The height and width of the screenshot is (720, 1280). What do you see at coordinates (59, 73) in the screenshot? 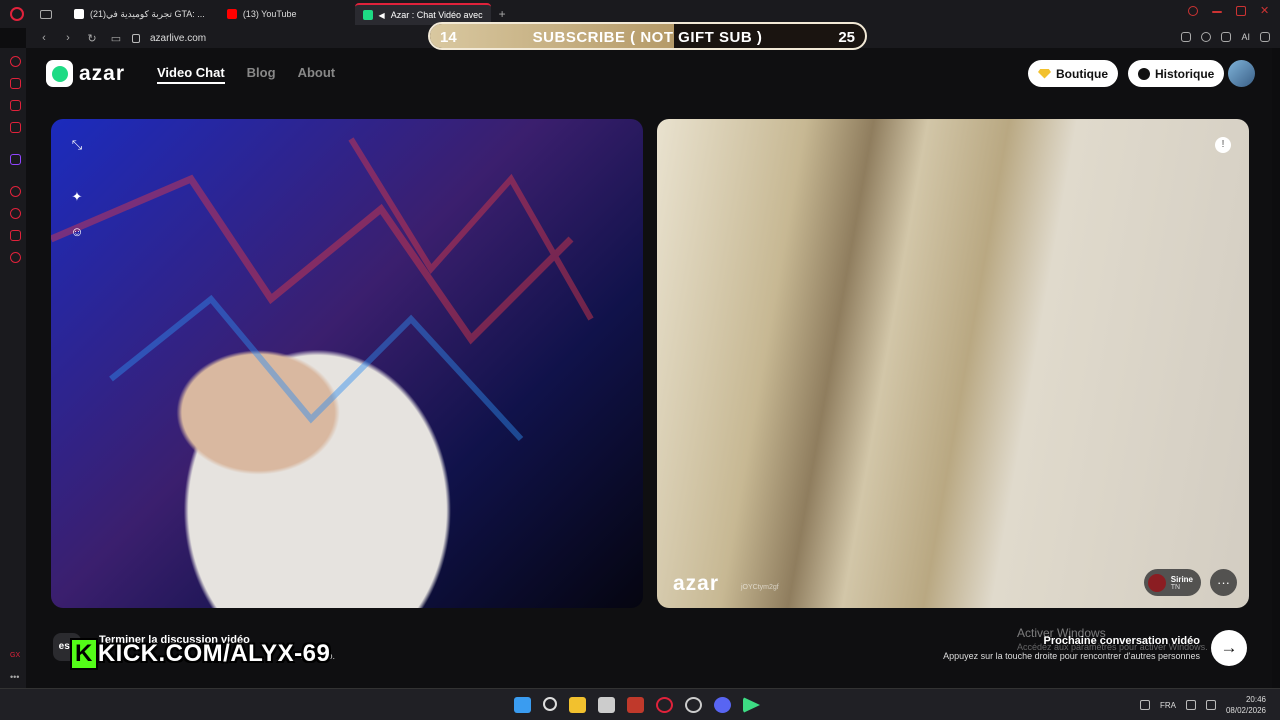
I see `azar-logo-icon` at bounding box center [59, 73].